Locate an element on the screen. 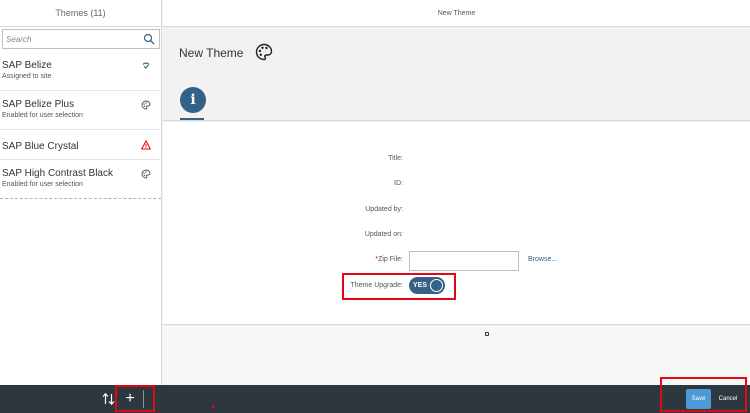  search-input is located at coordinates (71, 39).